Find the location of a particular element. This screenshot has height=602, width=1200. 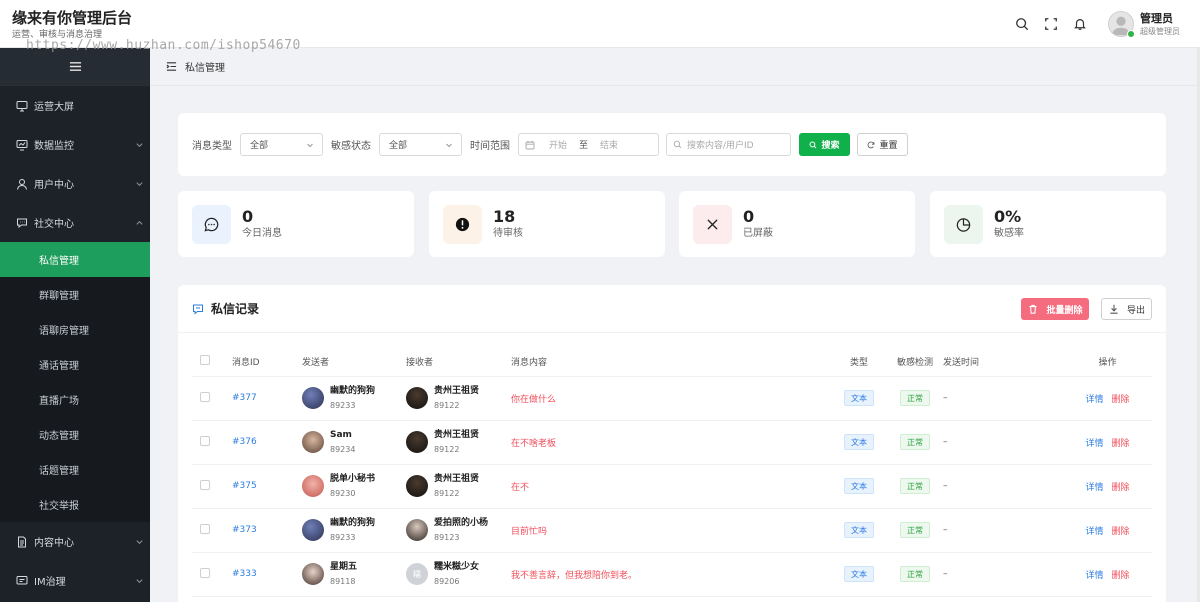

sidebar-item-dashboard: 运营大屏 is located at coordinates (75, 105).